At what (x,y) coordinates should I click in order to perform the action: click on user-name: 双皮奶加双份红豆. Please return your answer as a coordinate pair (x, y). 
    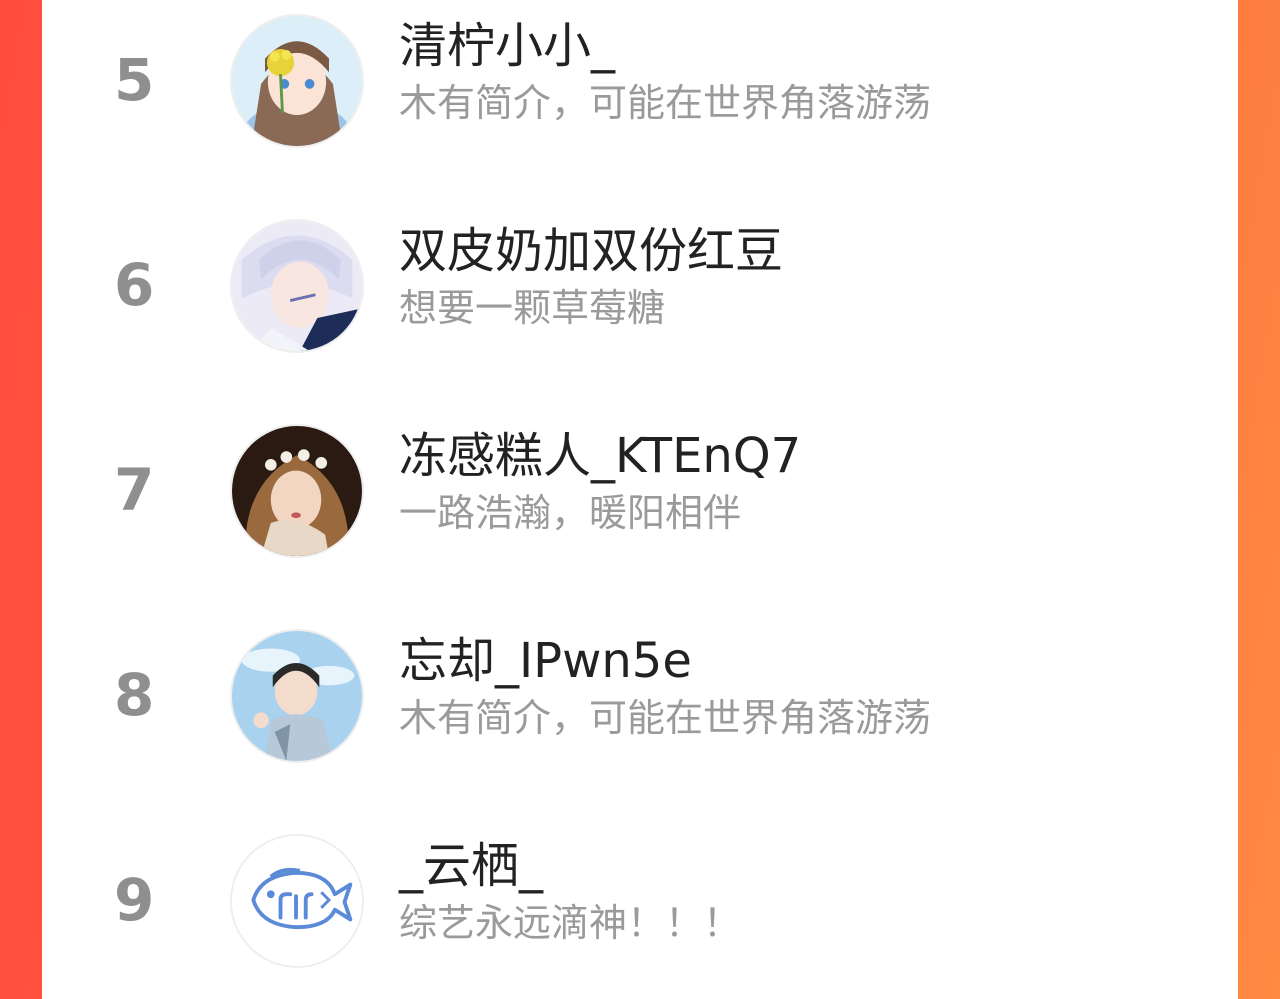
    Looking at the image, I should click on (591, 251).